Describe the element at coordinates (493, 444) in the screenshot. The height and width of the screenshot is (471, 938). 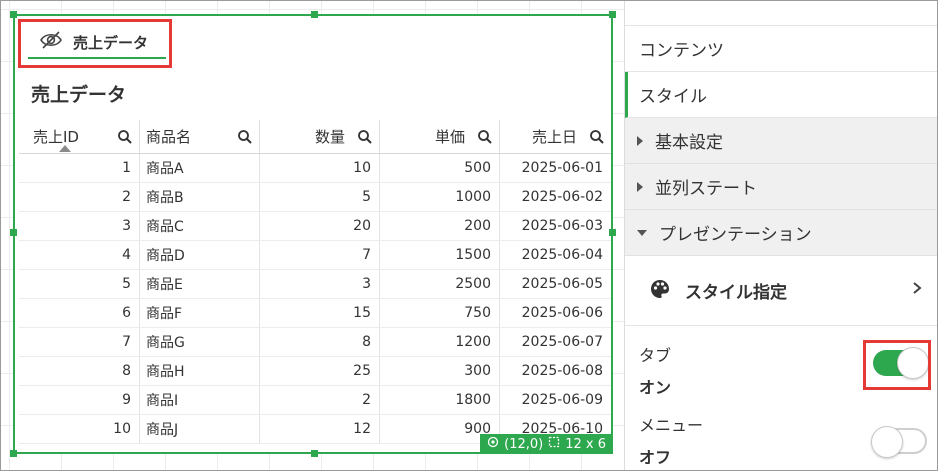
I see `target-icon` at that location.